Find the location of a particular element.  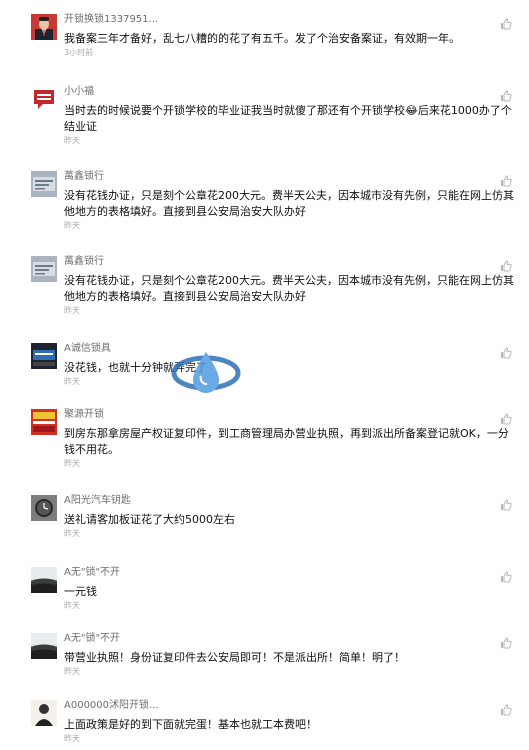

comment-text: 带营业执照！身份证复印件去公安局即可！不是派出所！简单！明了！ is located at coordinates (234, 657).